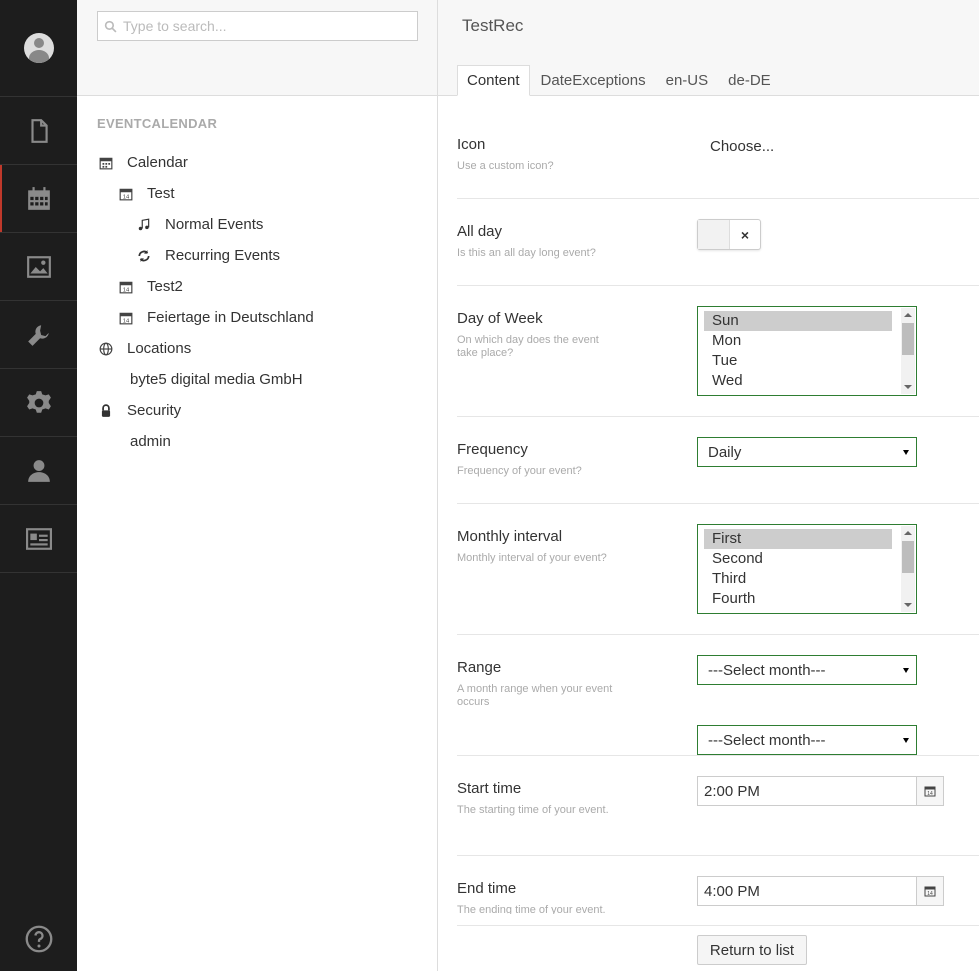 The height and width of the screenshot is (971, 979). I want to click on rail-item-developer, so click(38, 335).